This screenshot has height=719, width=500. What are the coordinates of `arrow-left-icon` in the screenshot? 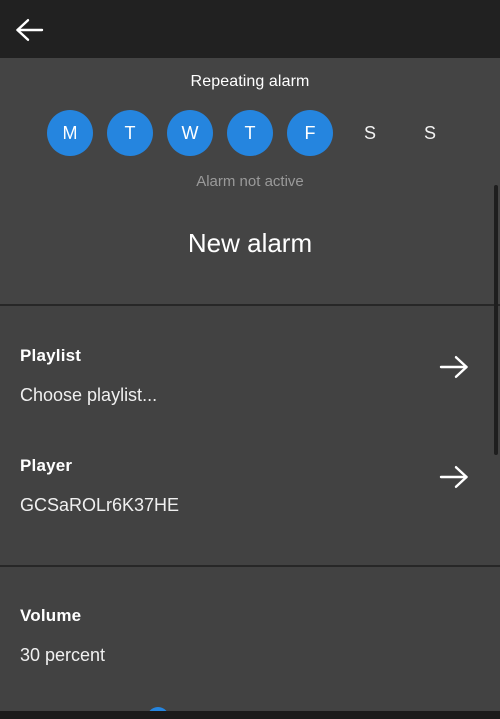 It's located at (30, 30).